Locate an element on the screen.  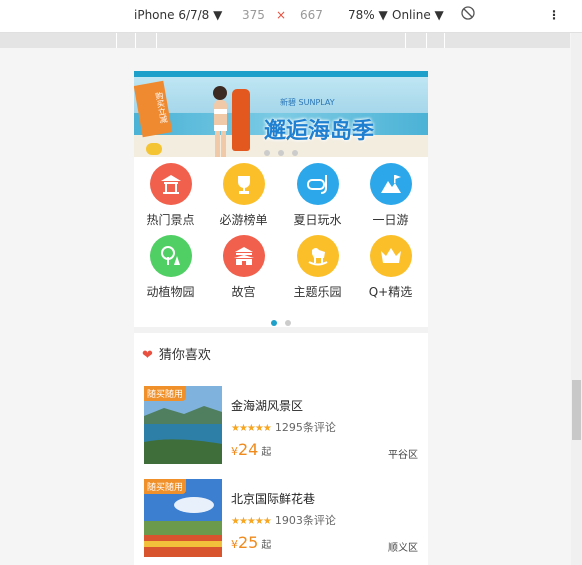
tree-icon is located at coordinates (170, 255).